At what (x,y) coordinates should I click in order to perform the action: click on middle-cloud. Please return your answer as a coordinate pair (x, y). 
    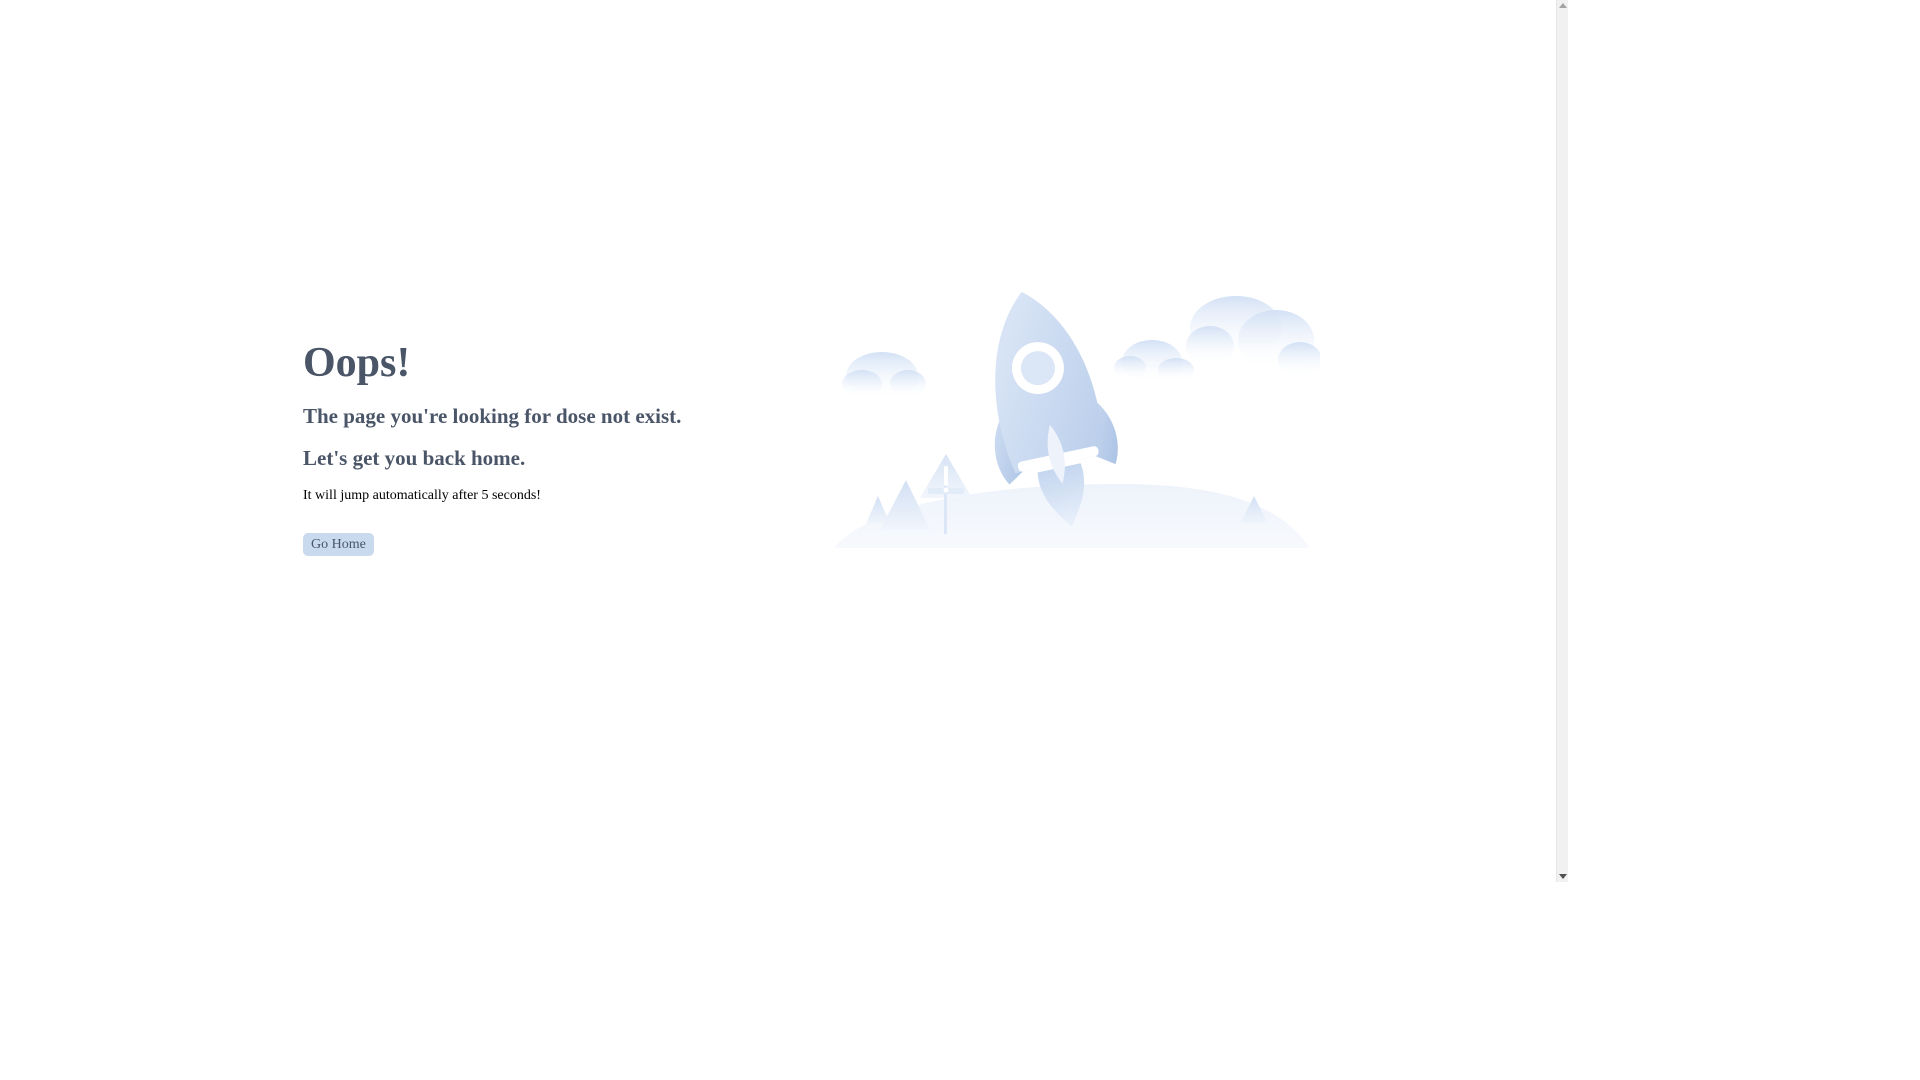
    Looking at the image, I should click on (1154, 362).